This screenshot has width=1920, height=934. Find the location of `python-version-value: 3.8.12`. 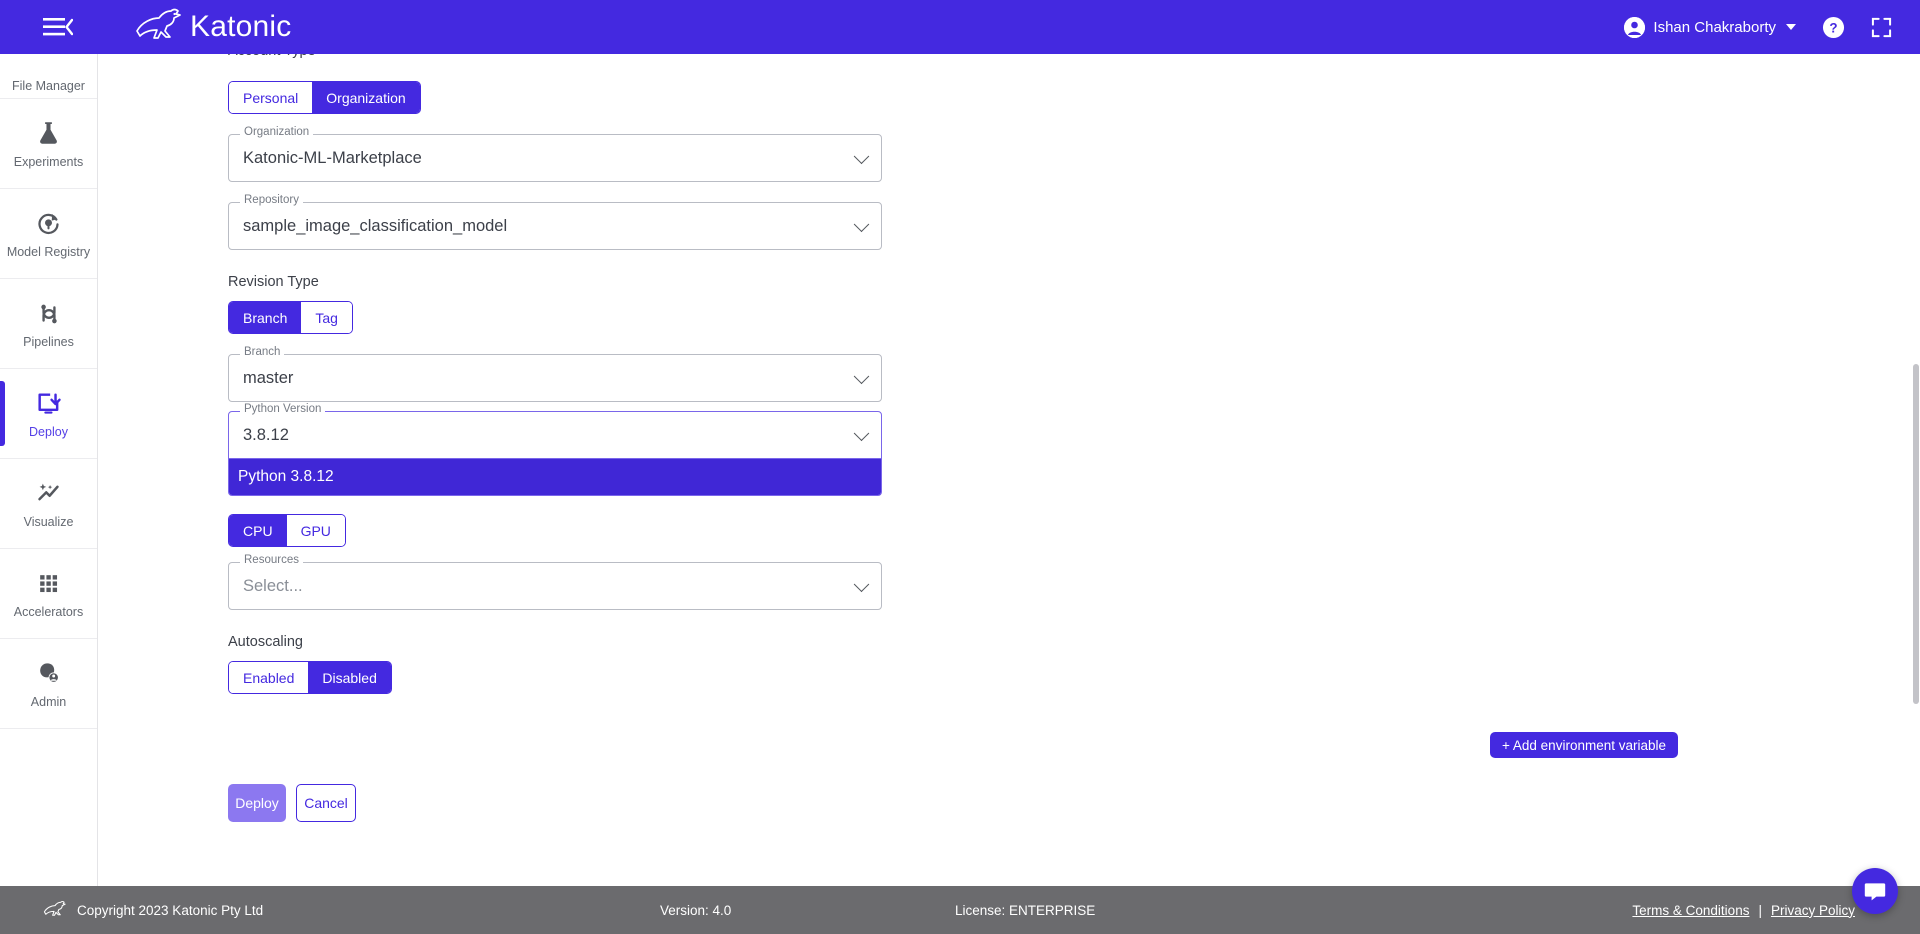

python-version-value: 3.8.12 is located at coordinates (266, 434).